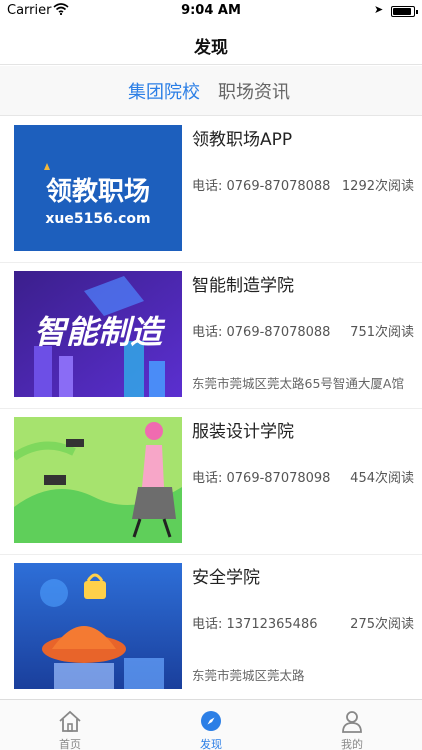 This screenshot has height=750, width=422. I want to click on tab-discover: 发现, so click(211, 725).